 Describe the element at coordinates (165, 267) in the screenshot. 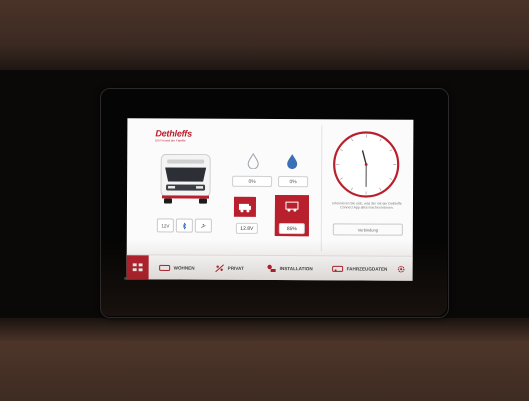

I see `living-icon` at that location.